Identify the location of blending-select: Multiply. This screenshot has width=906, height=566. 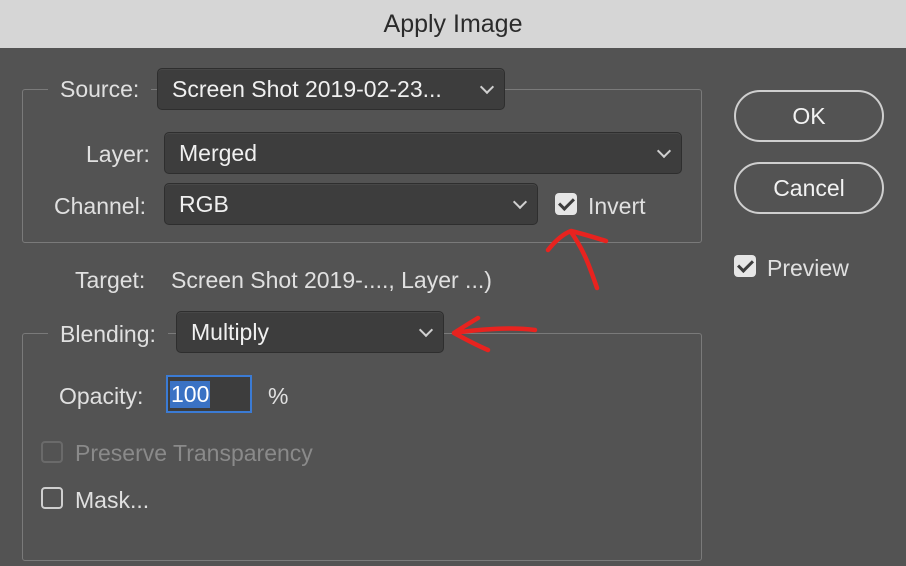
(310, 332).